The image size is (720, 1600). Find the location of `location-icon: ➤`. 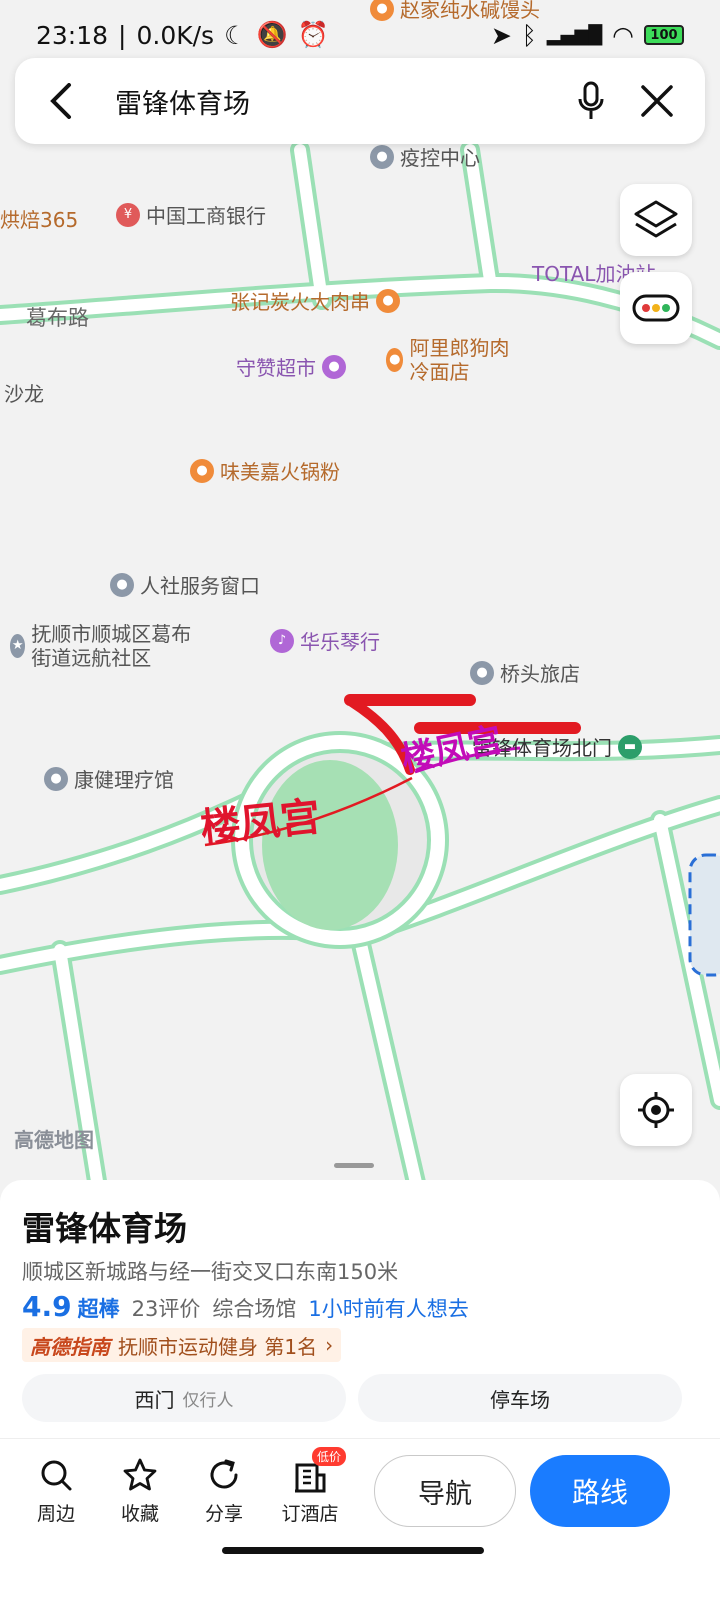

location-icon: ➤ is located at coordinates (501, 35).